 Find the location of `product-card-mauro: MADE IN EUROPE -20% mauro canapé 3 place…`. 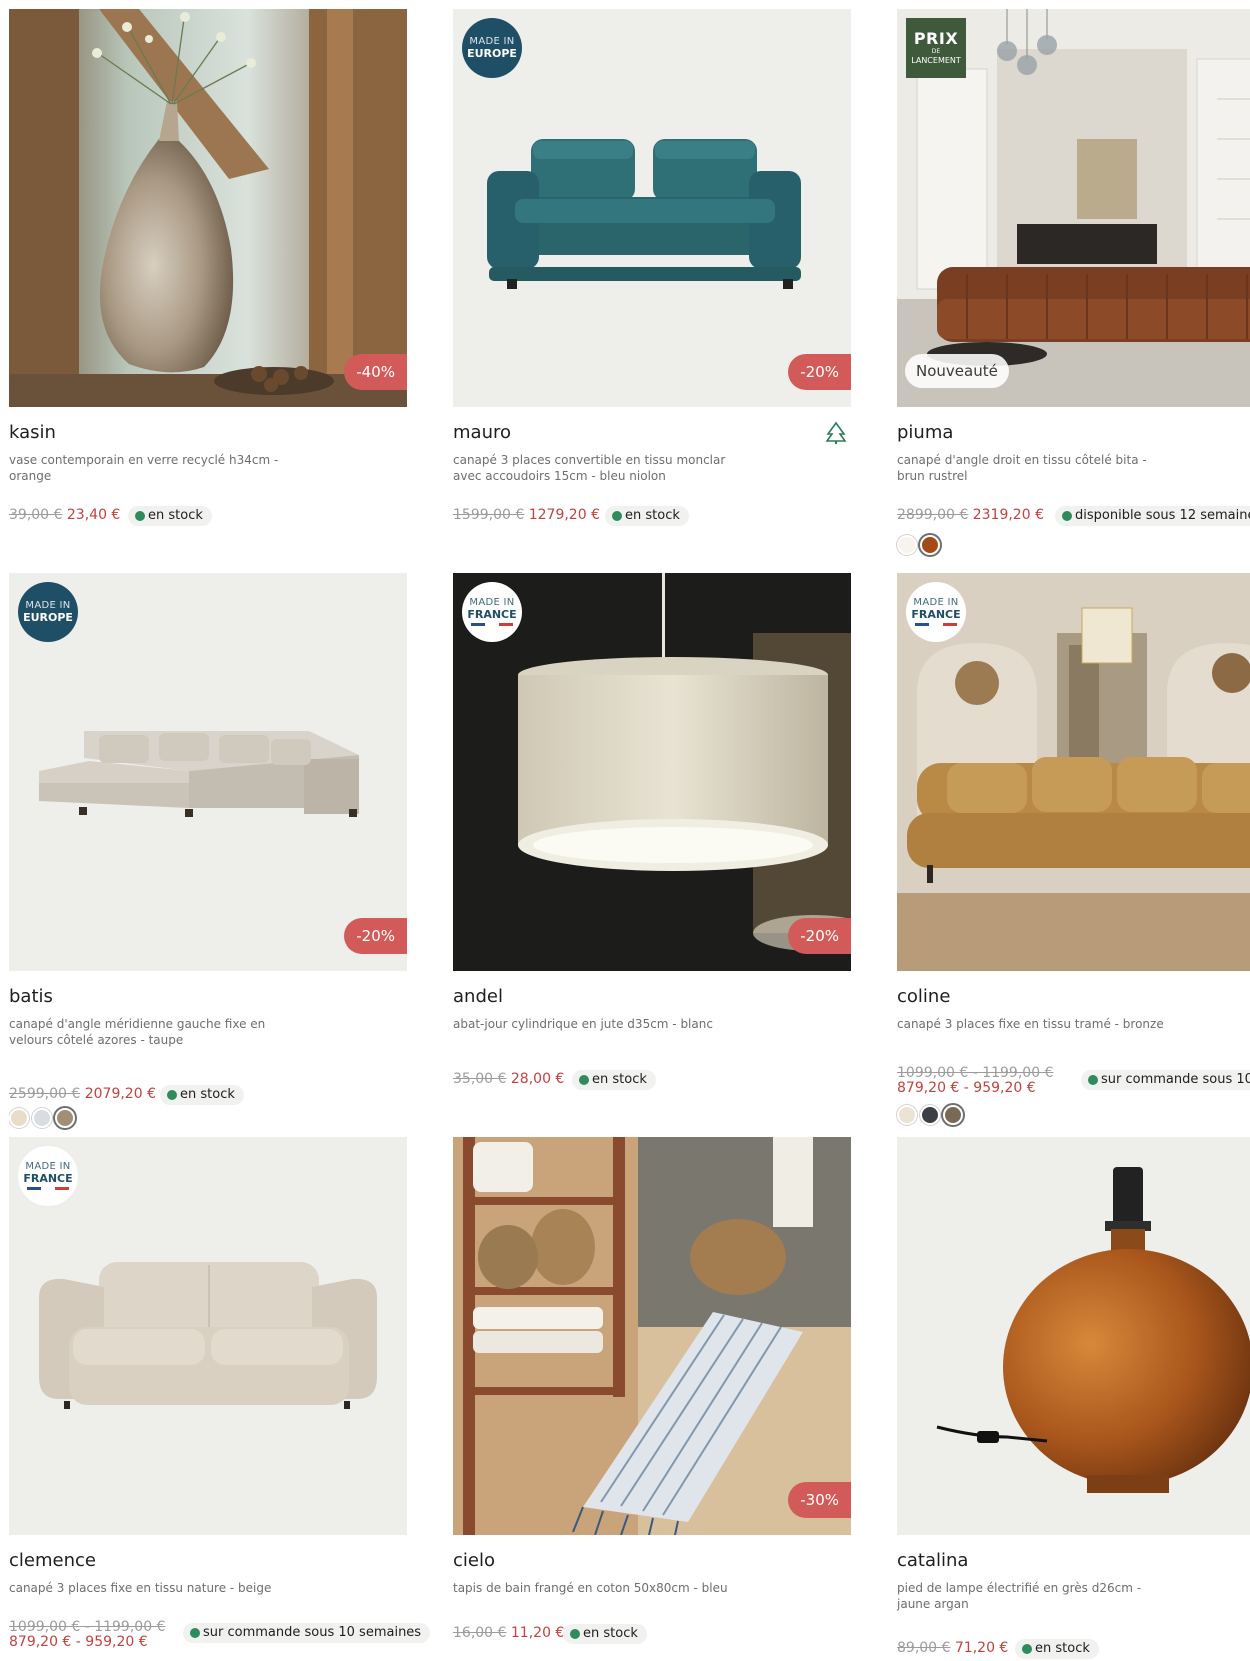

product-card-mauro: MADE IN EUROPE -20% mauro canapé 3 place… is located at coordinates (652, 269).